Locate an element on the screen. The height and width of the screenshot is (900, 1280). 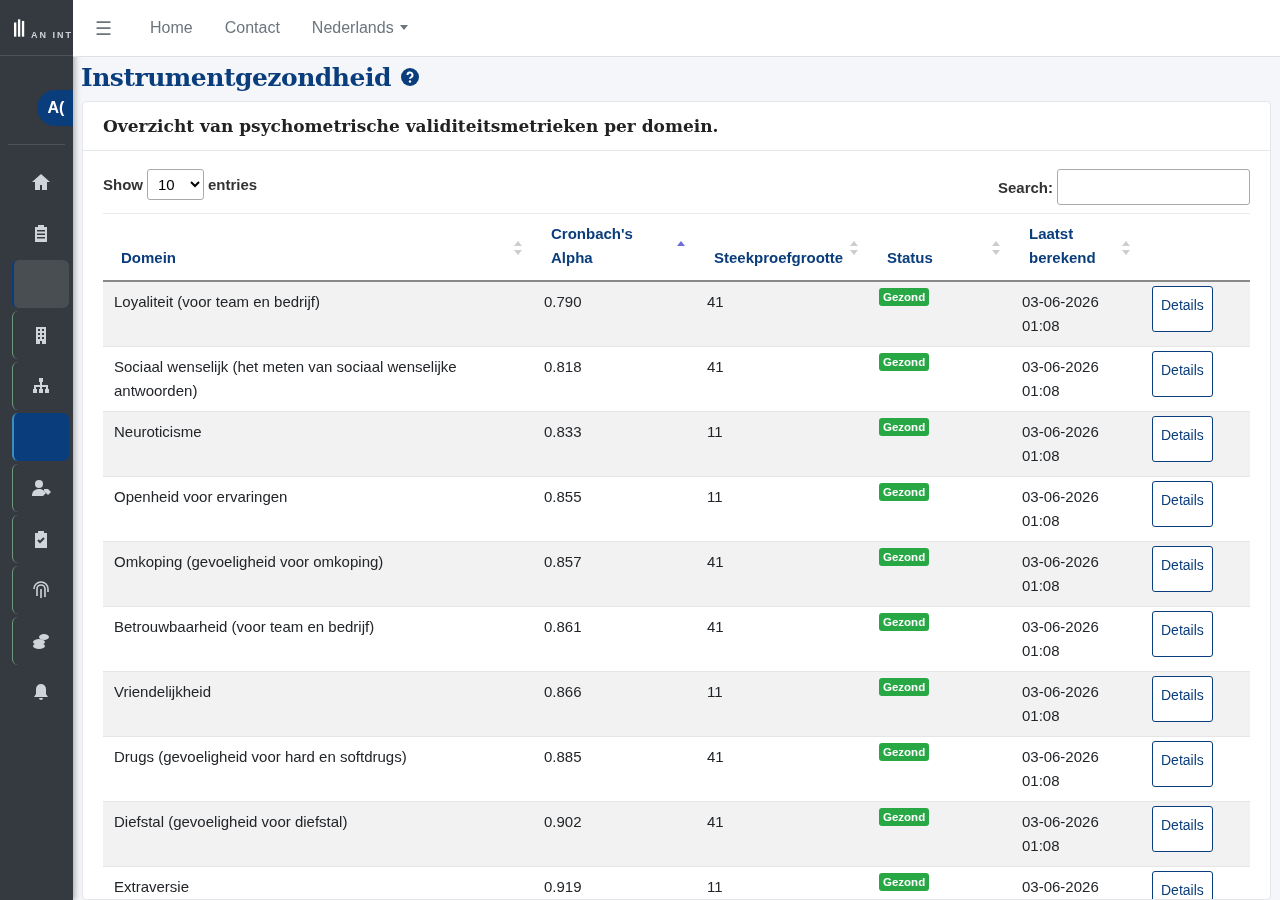
table-cell: 0.818 is located at coordinates (563, 366).